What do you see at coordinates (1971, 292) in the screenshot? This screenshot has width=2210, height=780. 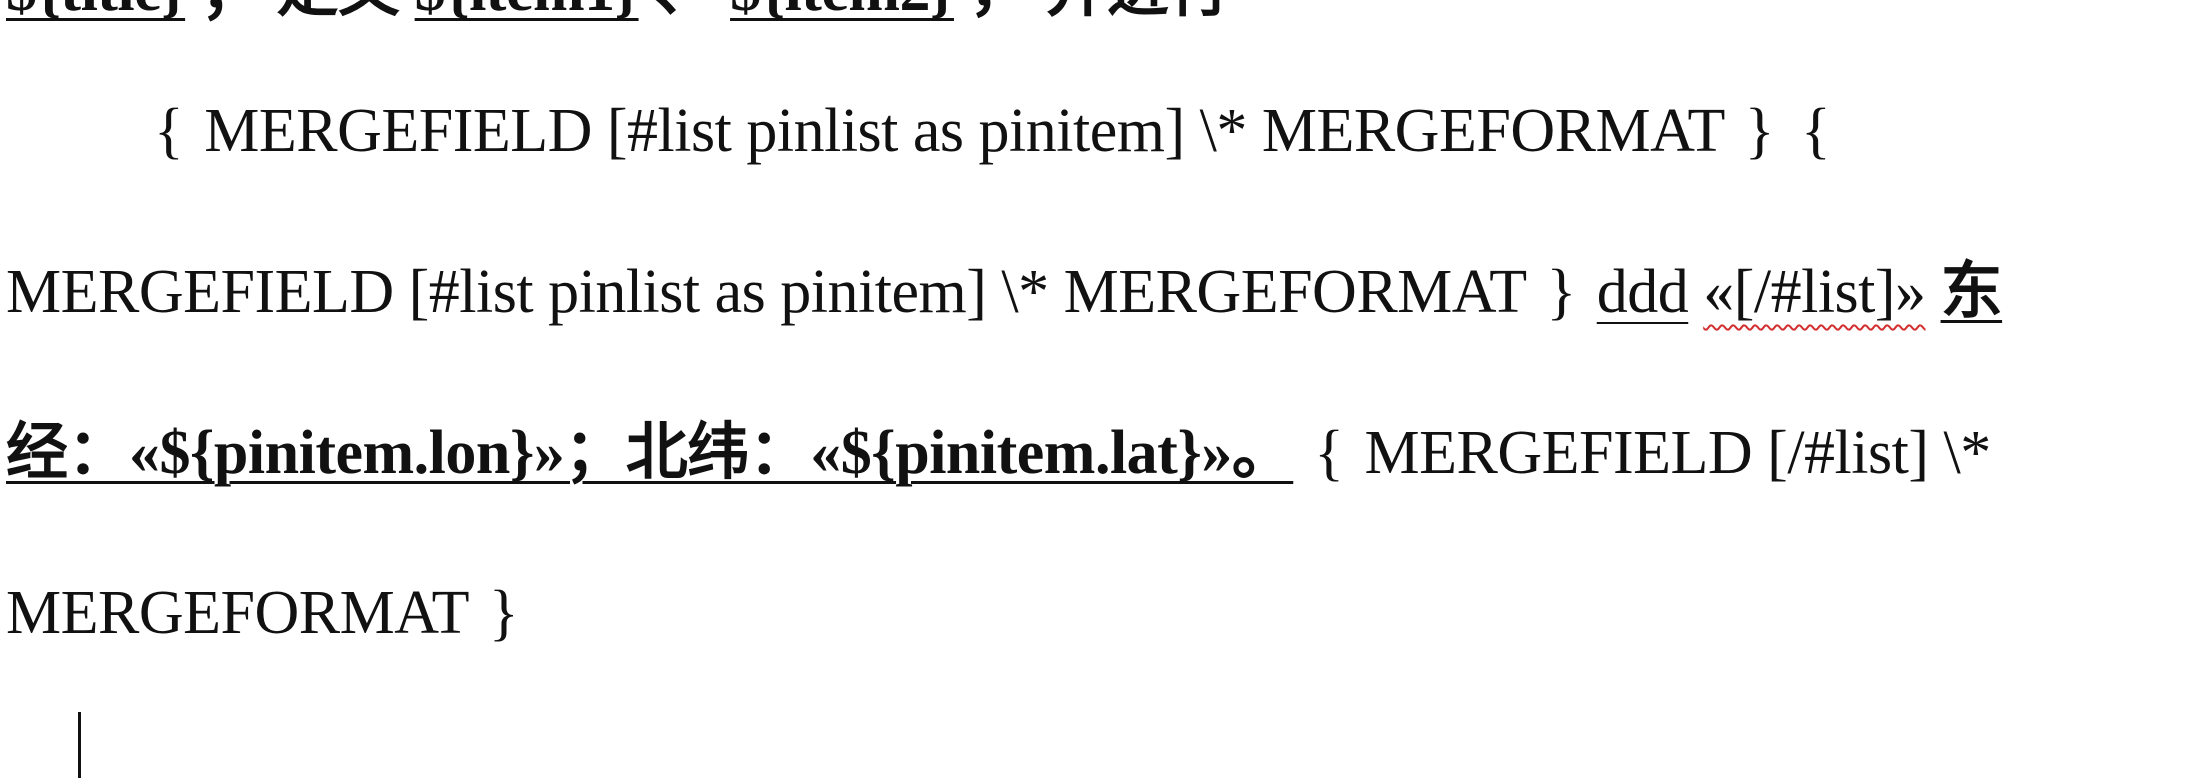 I see `underlined-tail: 东` at bounding box center [1971, 292].